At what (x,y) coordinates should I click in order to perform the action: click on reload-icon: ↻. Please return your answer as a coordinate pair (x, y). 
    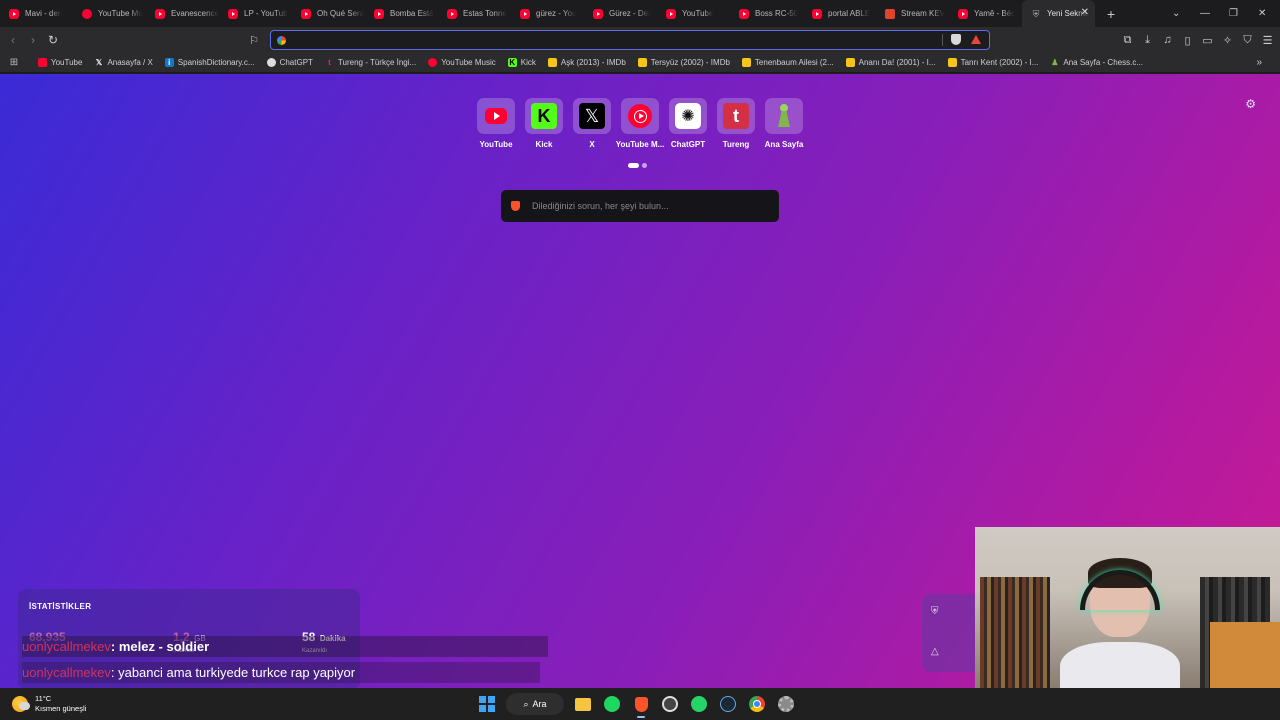
    Looking at the image, I should click on (53, 40).